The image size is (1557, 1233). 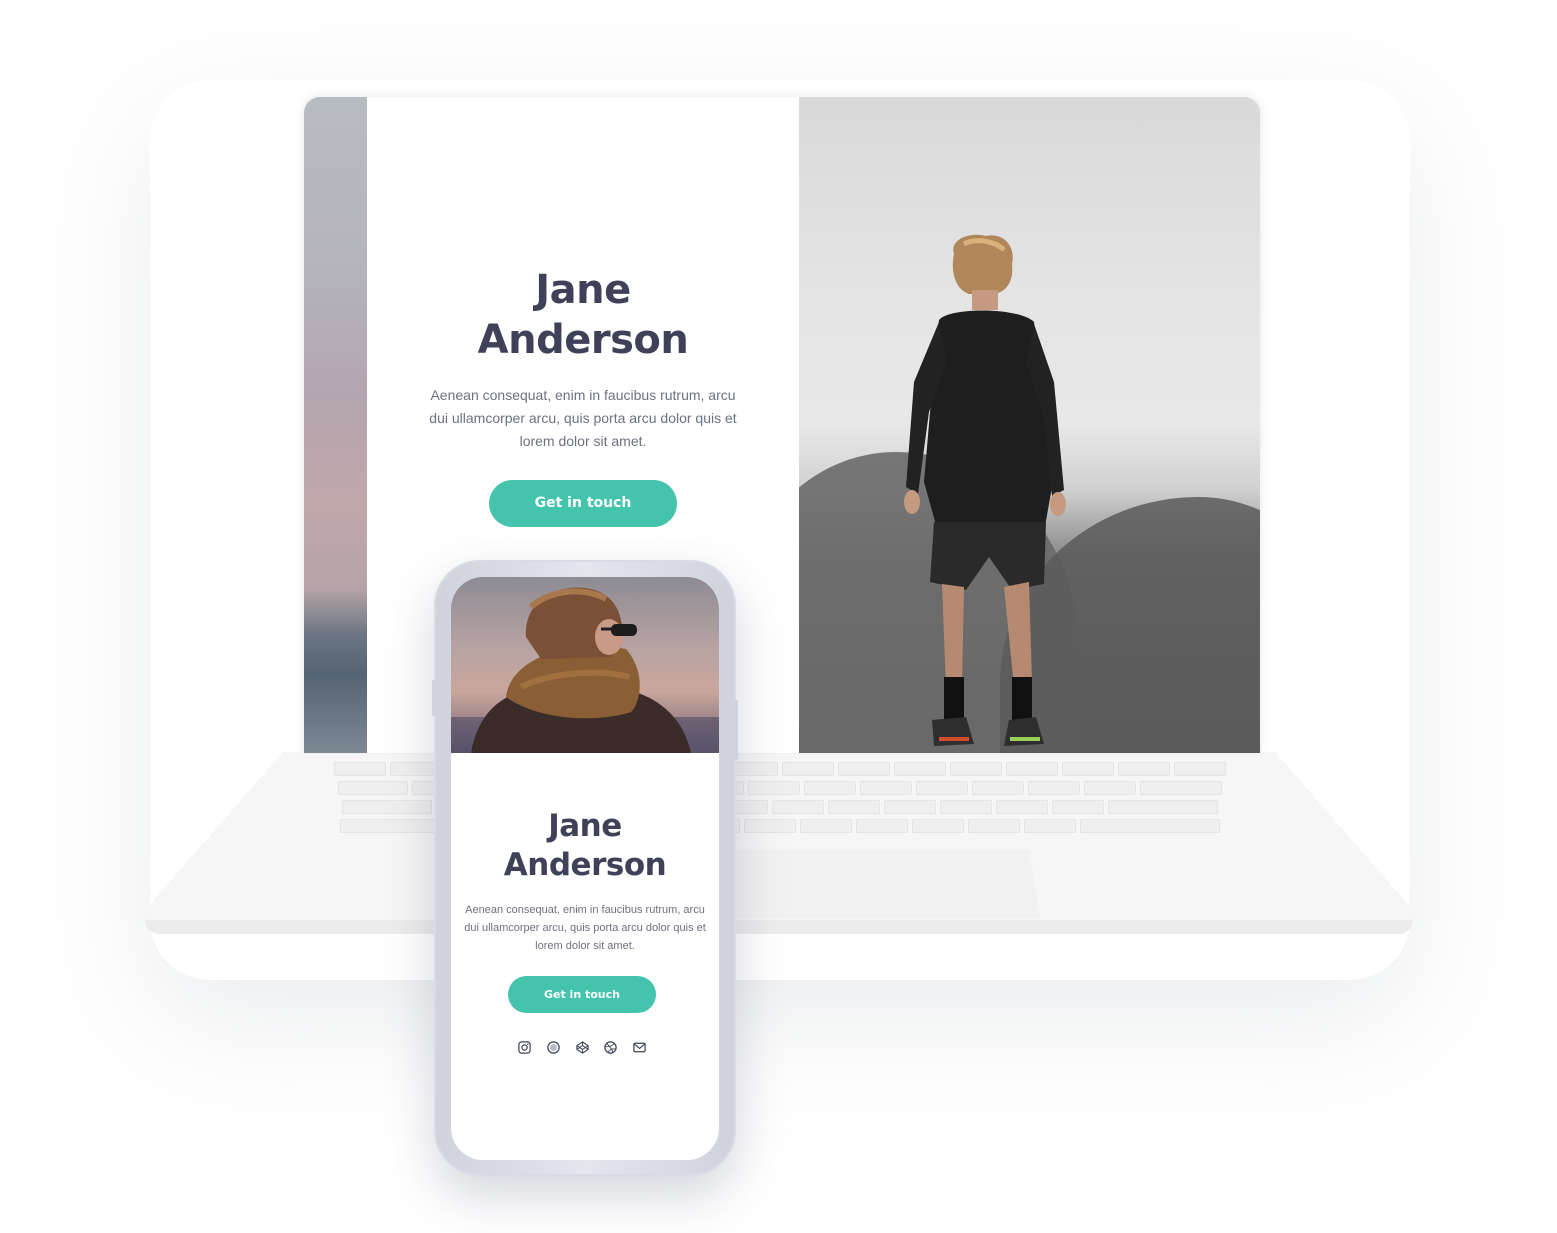 I want to click on laptop-base-edge, so click(x=779, y=927).